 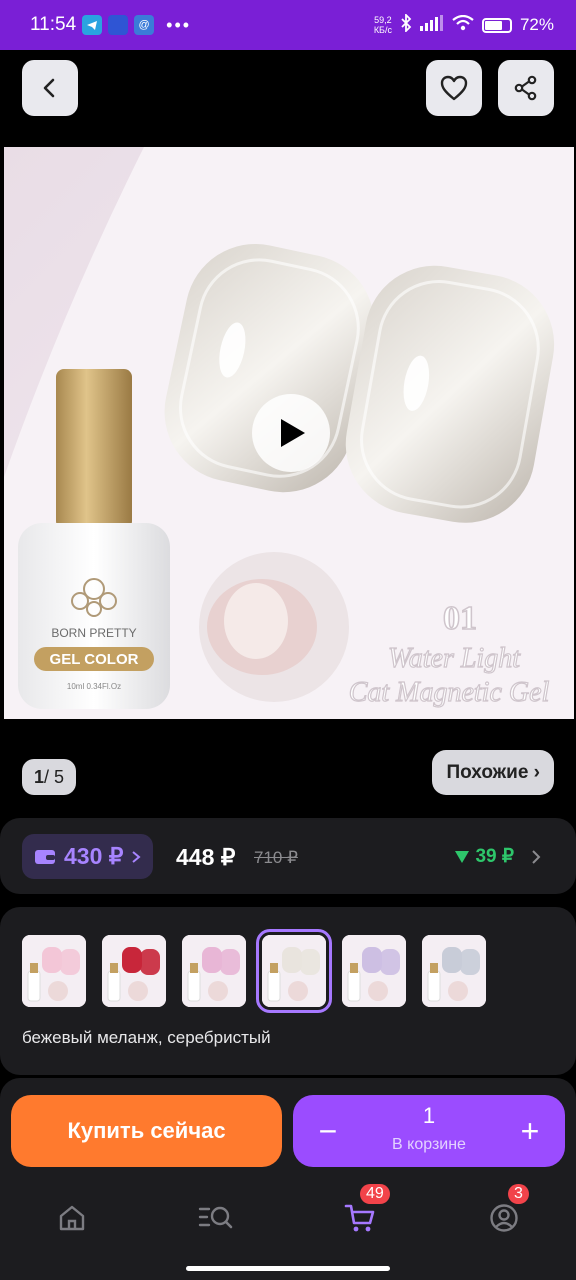 I want to click on tab-profile: 3, so click(x=504, y=1215).